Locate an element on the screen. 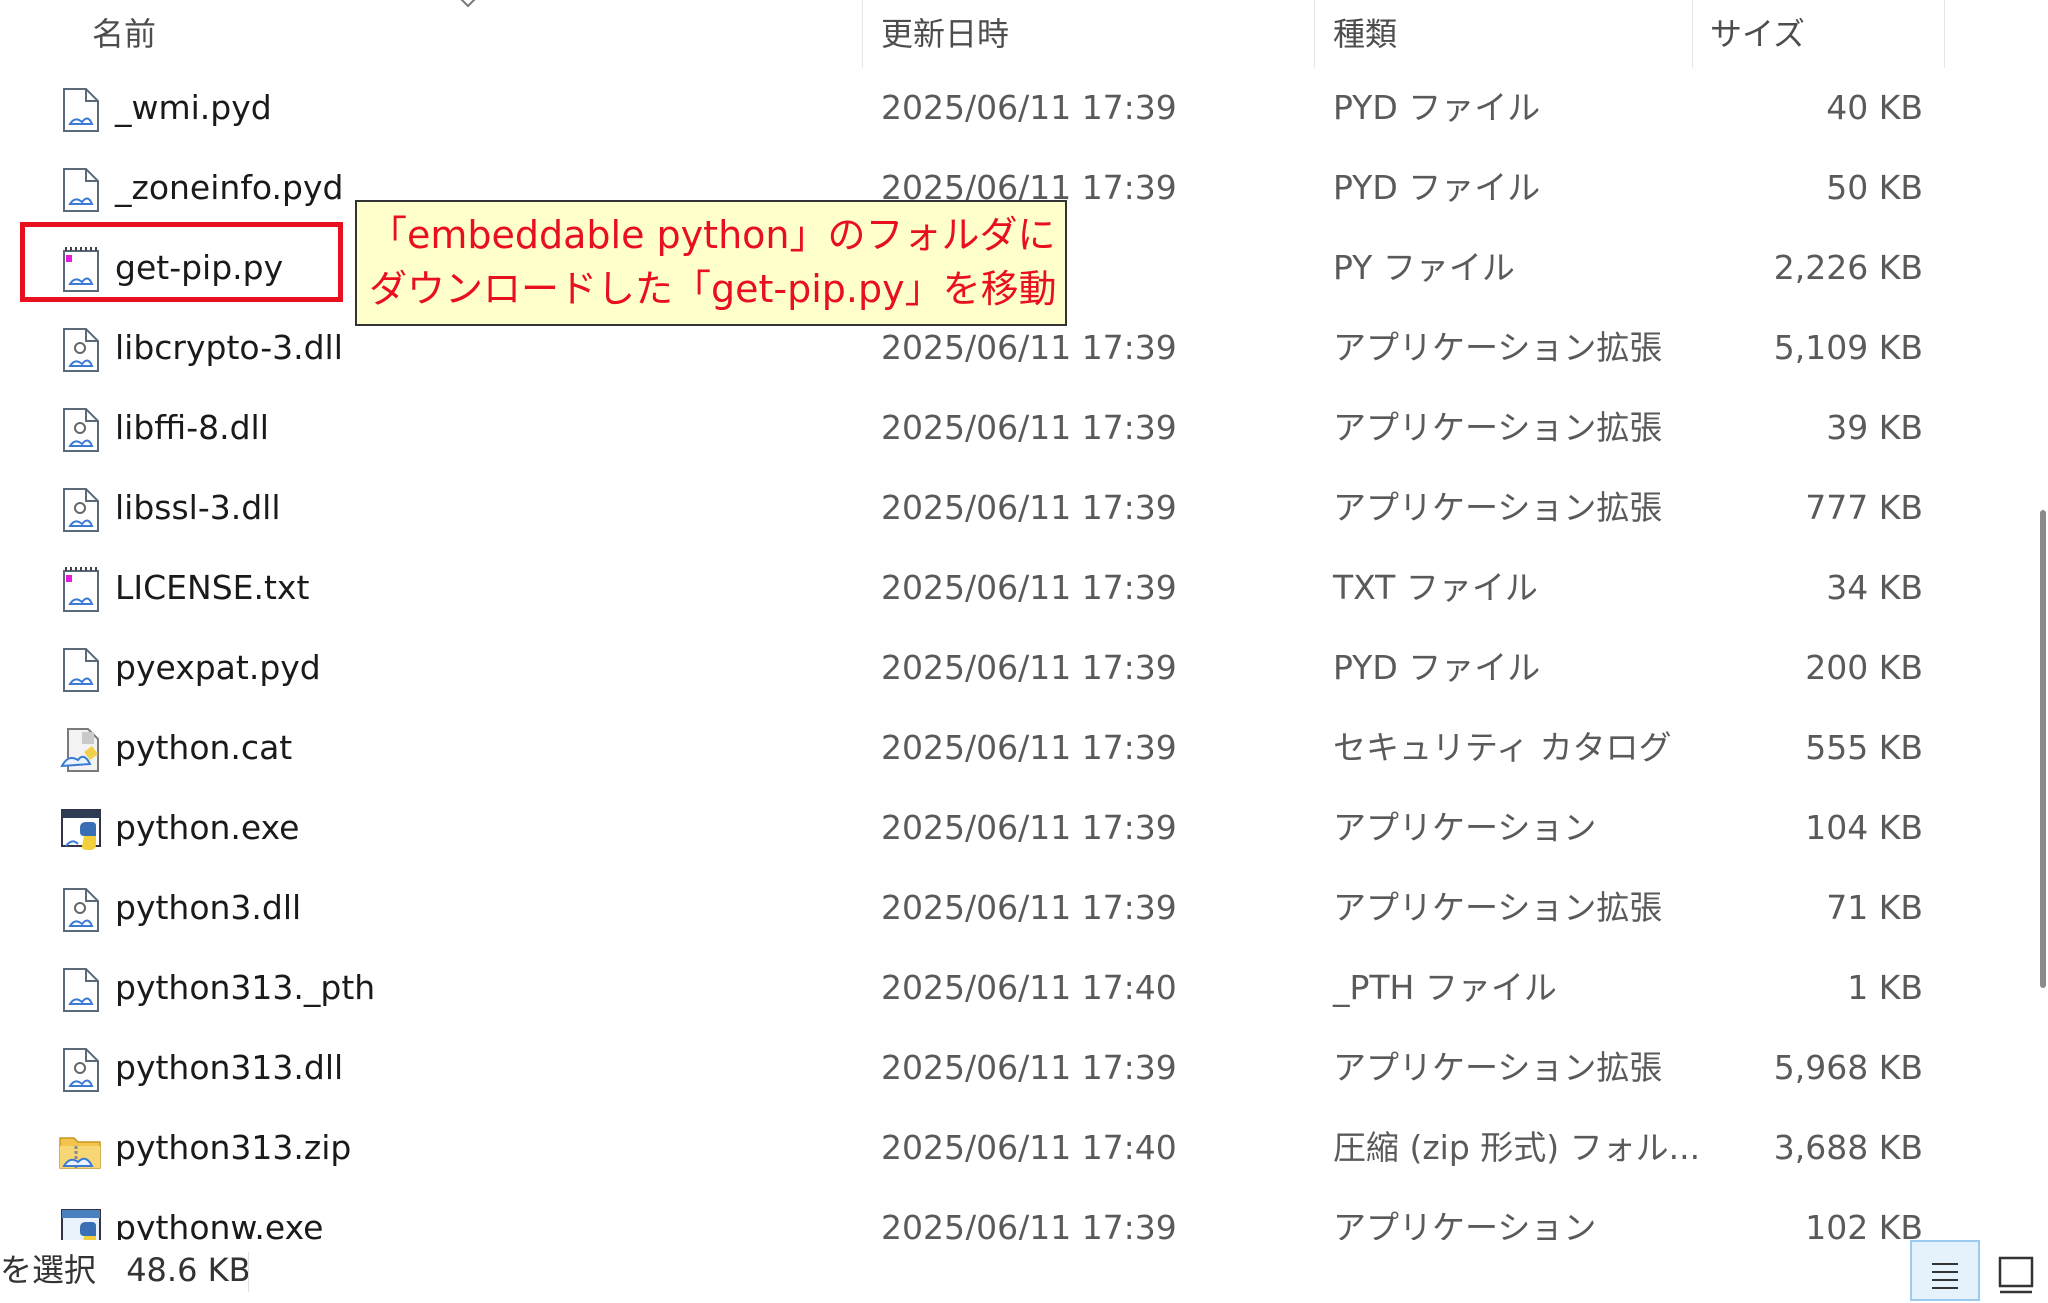 This screenshot has height=1303, width=2048. file-size: 3,688 KB is located at coordinates (1848, 1147).